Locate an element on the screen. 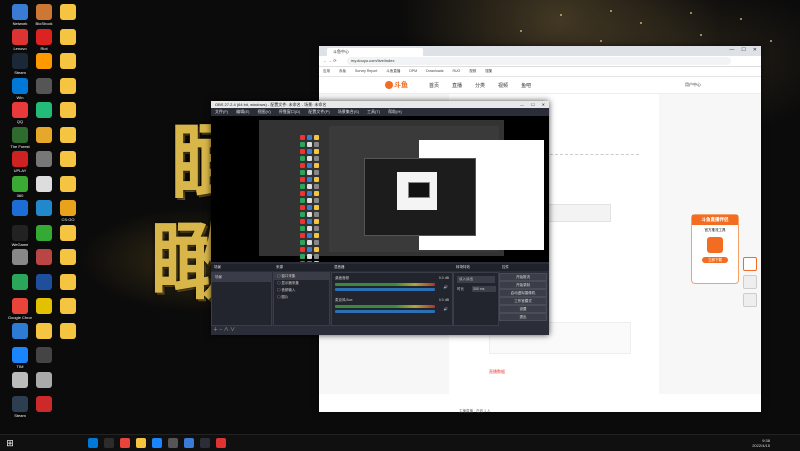 This screenshot has width=800, height=451. mixer-desktop-slider is located at coordinates (385, 289).